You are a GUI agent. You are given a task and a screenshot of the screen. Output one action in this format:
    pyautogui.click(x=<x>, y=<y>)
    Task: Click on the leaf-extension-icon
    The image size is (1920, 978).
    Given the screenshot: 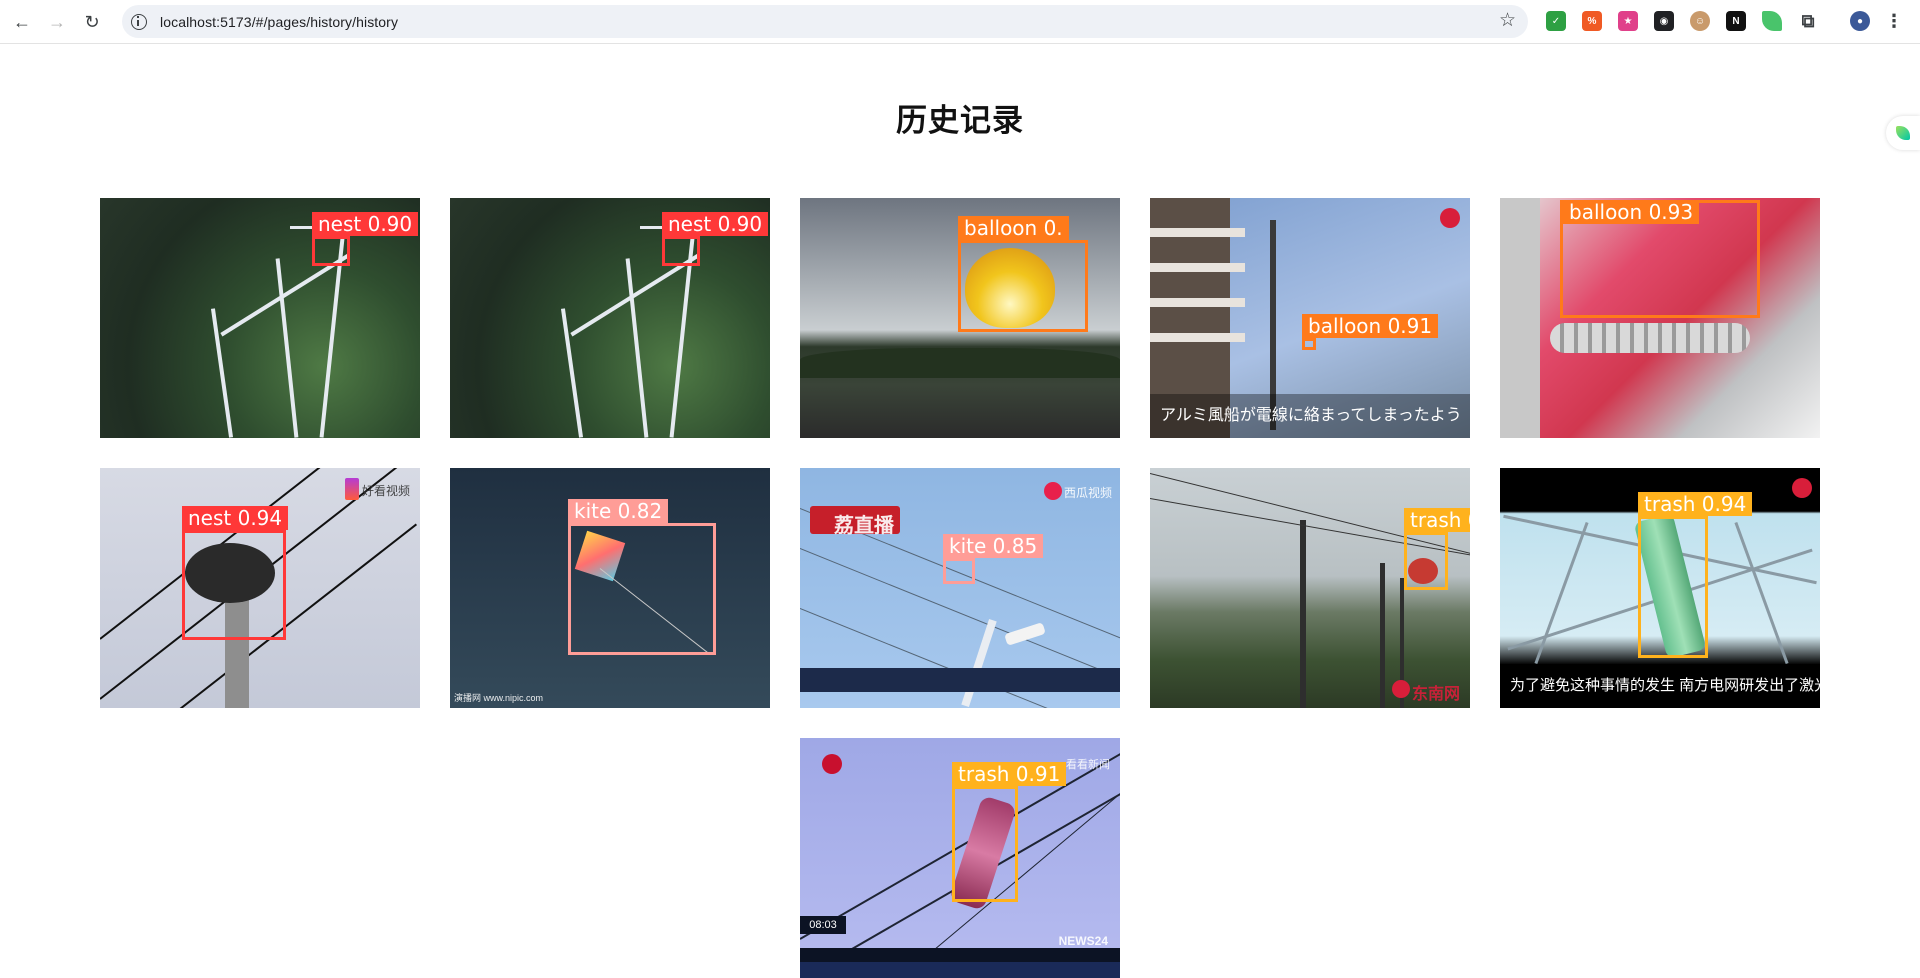 What is the action you would take?
    pyautogui.click(x=1772, y=21)
    